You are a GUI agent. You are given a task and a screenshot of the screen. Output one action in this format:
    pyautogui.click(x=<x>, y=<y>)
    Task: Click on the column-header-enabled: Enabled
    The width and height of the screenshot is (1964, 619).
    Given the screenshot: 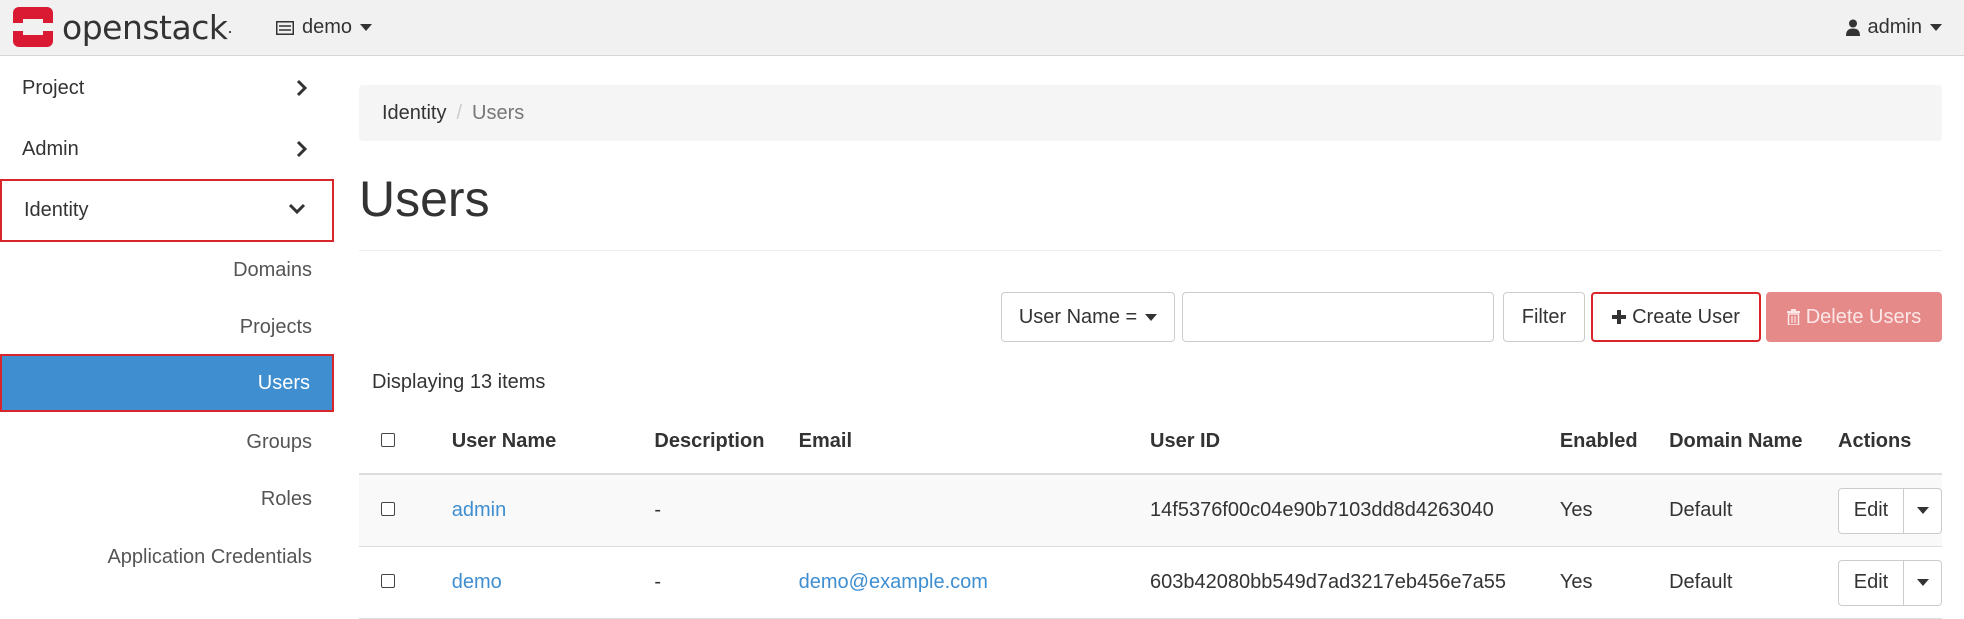 What is the action you would take?
    pyautogui.click(x=1614, y=442)
    